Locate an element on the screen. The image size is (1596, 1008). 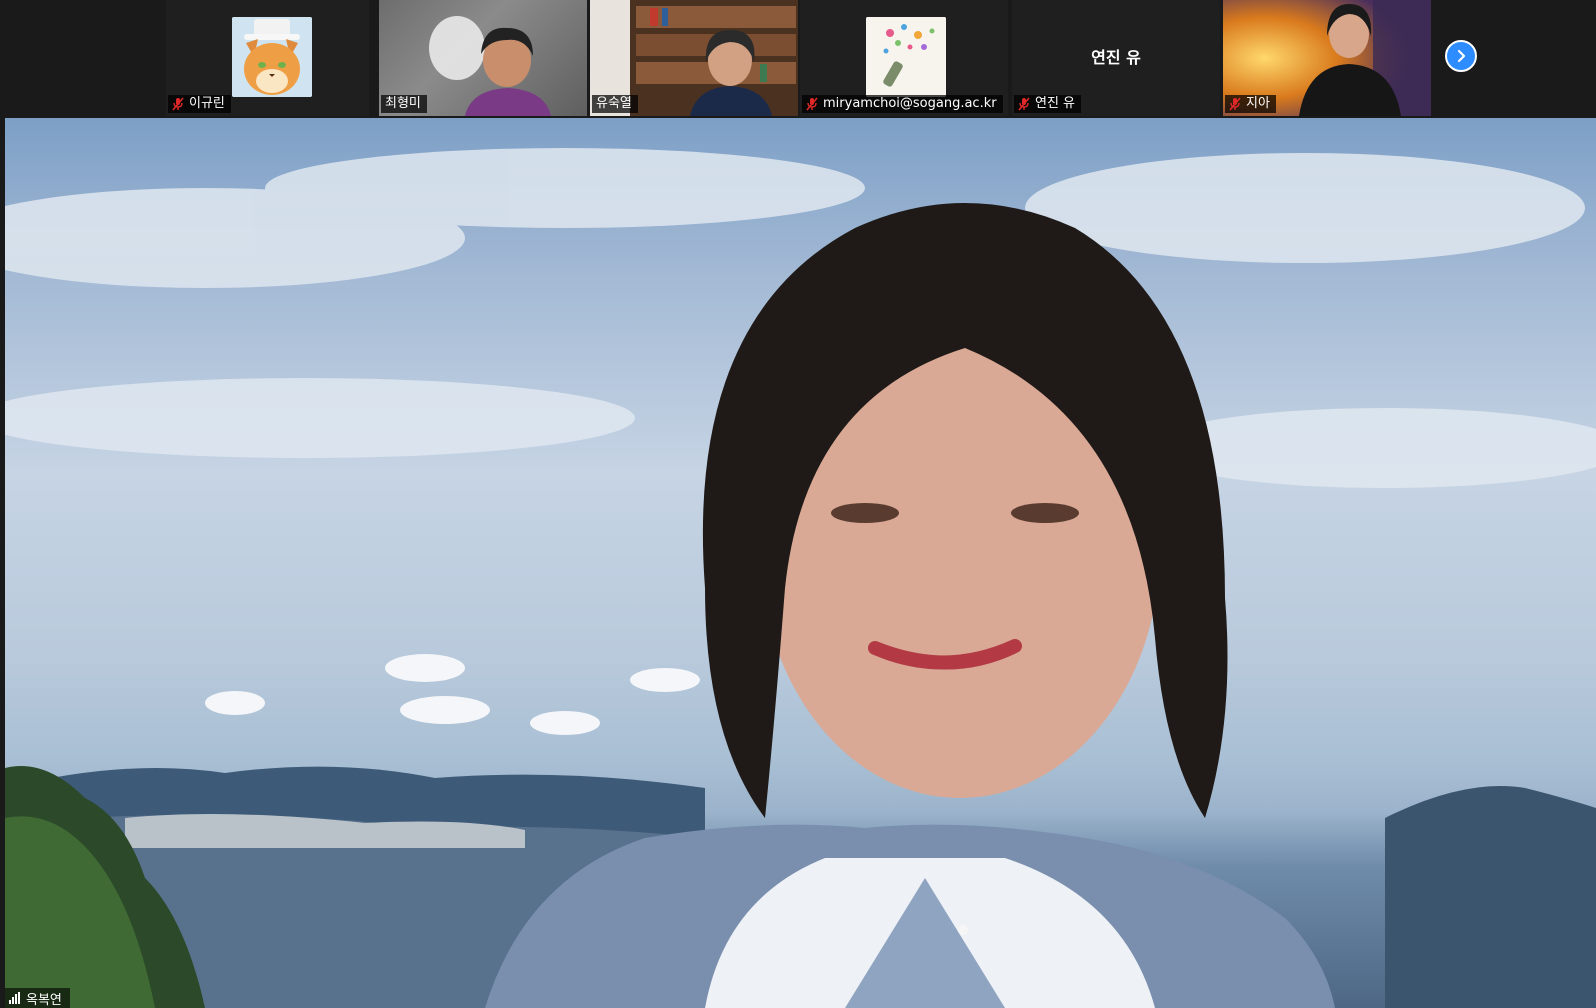
champagne-avatar-image is located at coordinates (906, 57).